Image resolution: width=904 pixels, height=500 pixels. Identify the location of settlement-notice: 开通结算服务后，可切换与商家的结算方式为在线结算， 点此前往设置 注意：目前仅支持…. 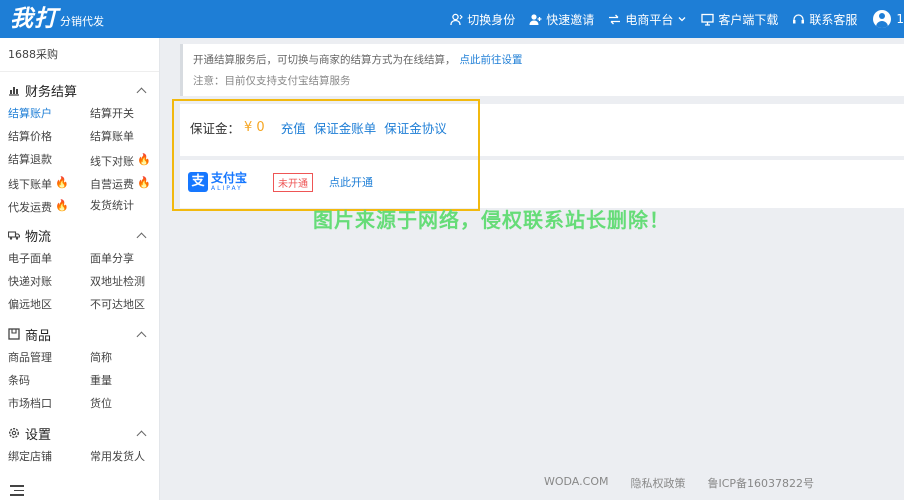
(542, 70).